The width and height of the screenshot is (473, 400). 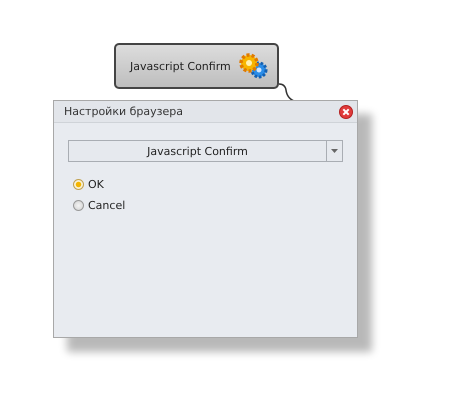 What do you see at coordinates (253, 66) in the screenshot?
I see `gears-icon` at bounding box center [253, 66].